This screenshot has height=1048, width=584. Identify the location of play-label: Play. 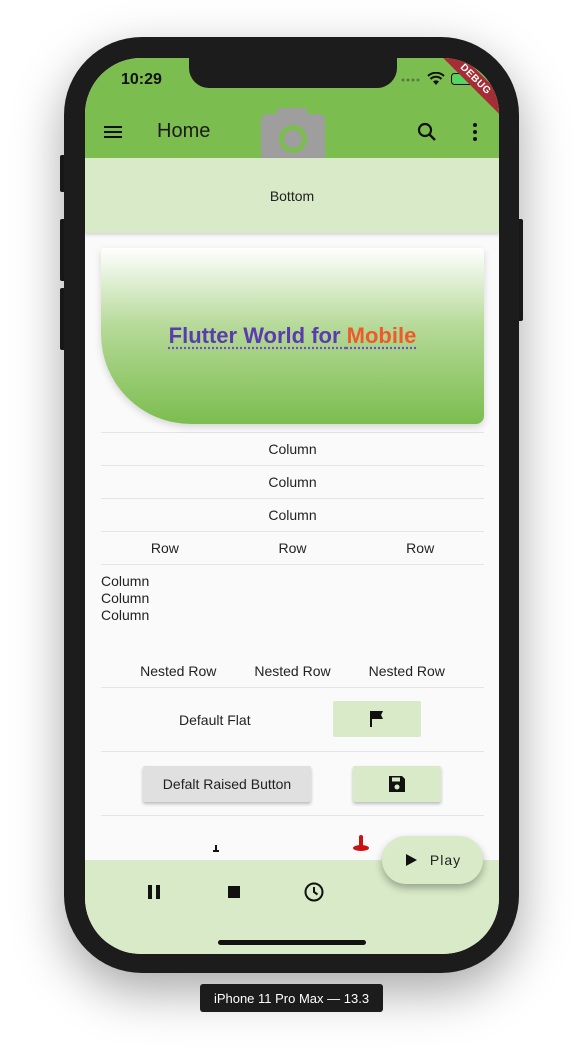
(445, 860).